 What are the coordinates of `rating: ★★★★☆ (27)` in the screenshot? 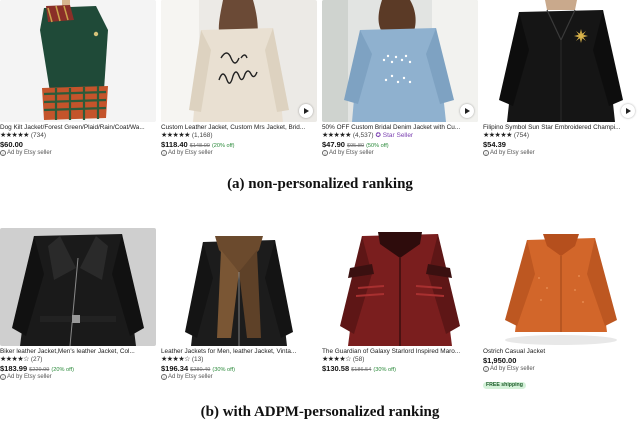 It's located at (78, 360).